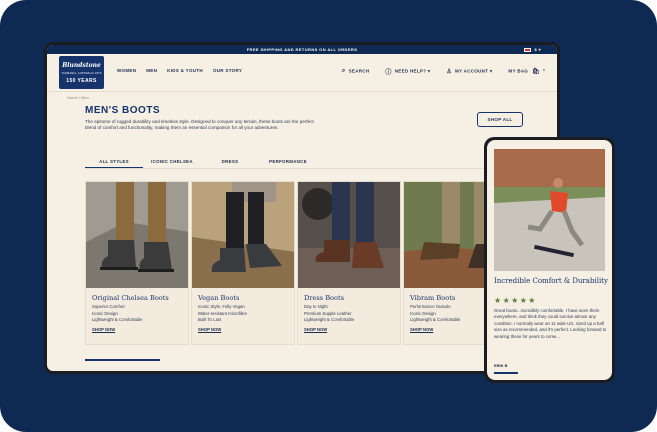  What do you see at coordinates (518, 71) in the screenshot?
I see `bag-label: MY BAG` at bounding box center [518, 71].